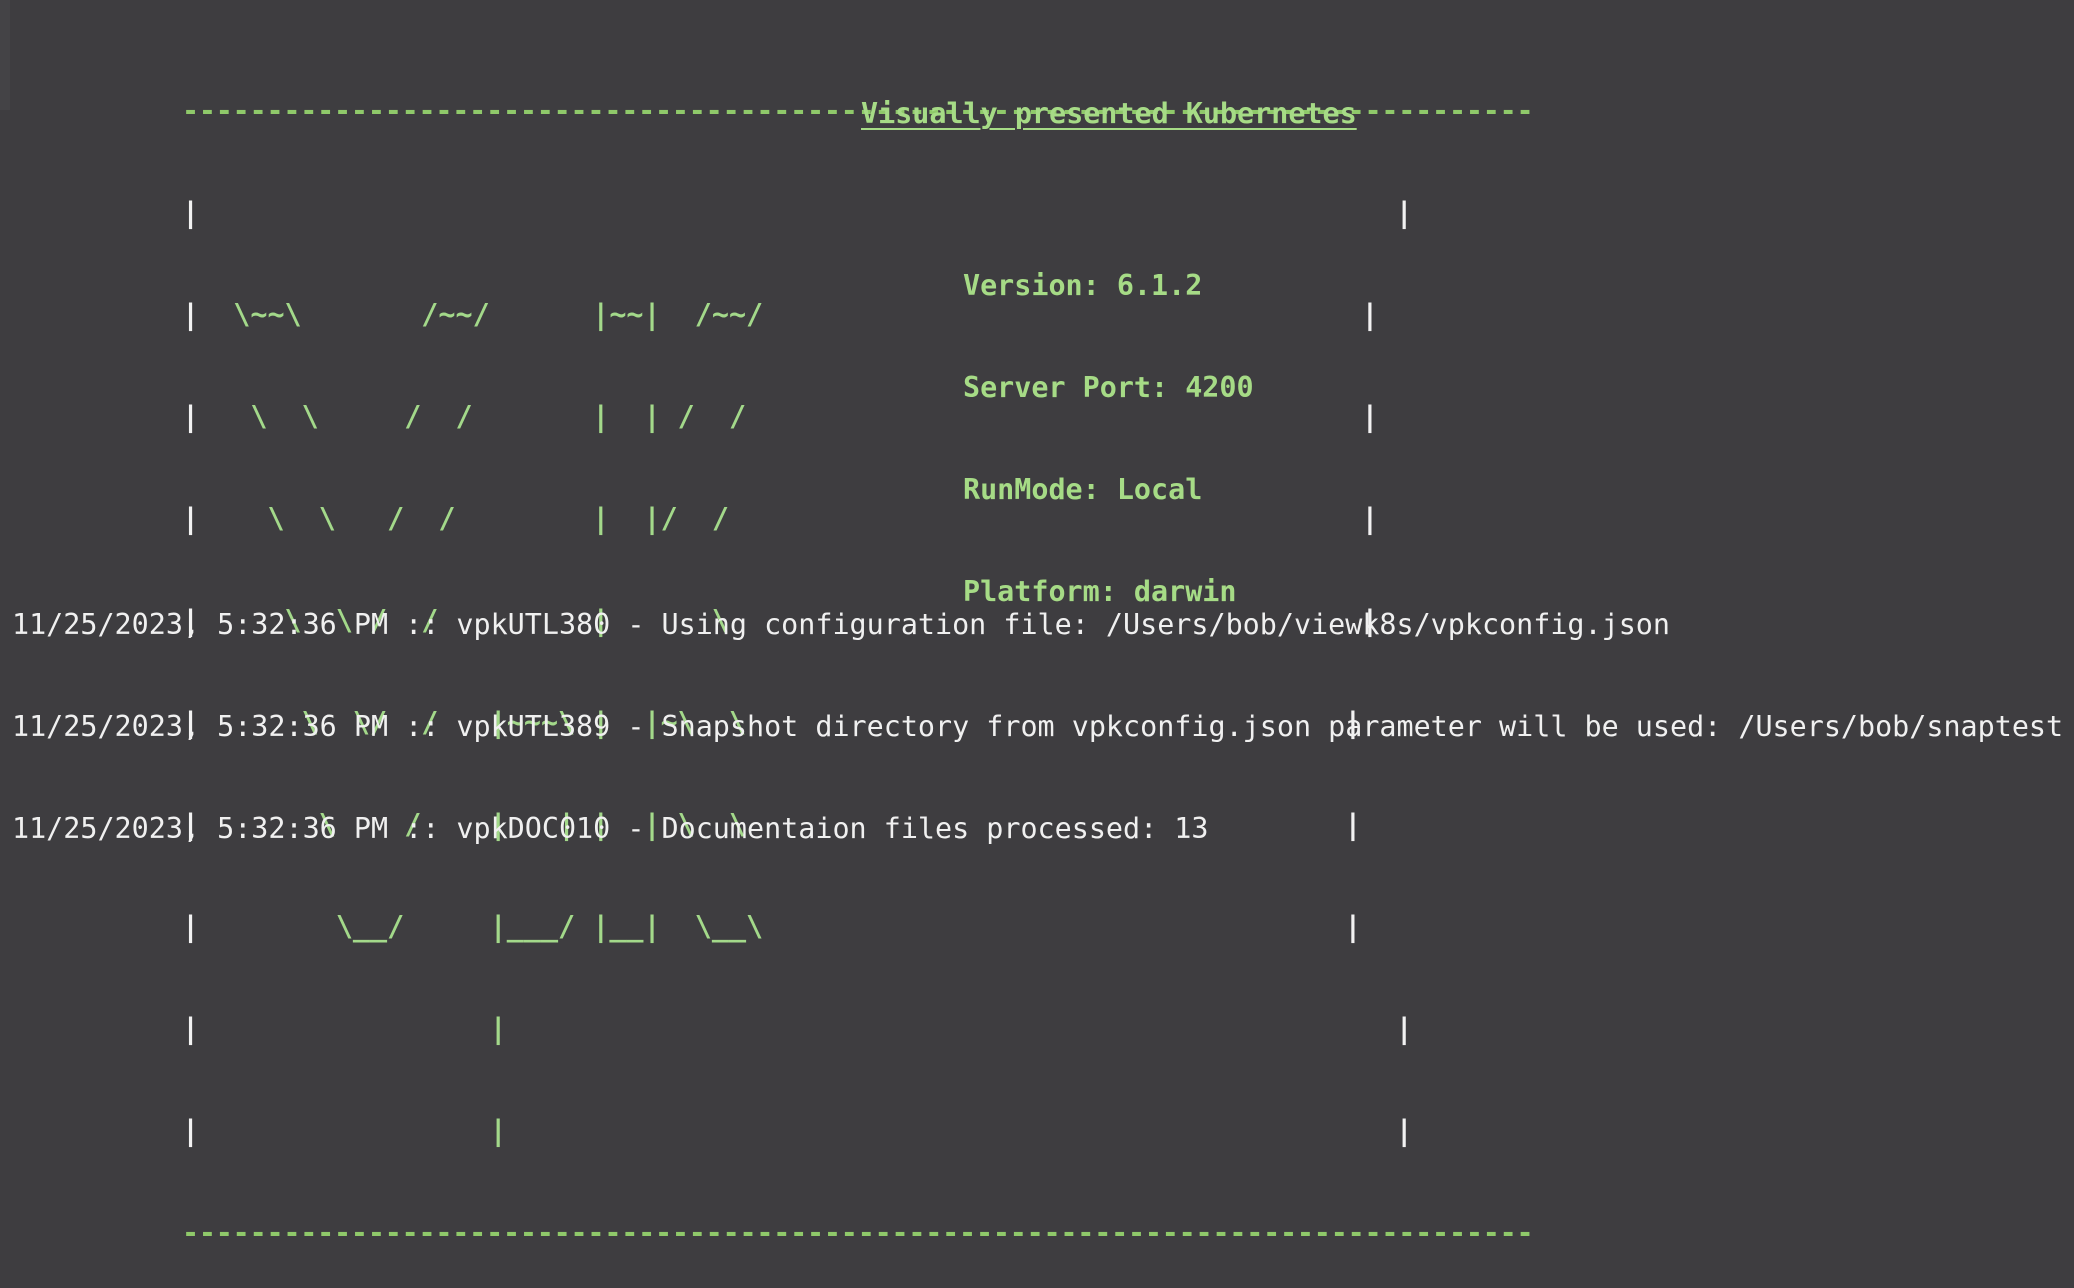  What do you see at coordinates (1083, 489) in the screenshot?
I see `run-mode-text: RunMode: Local` at bounding box center [1083, 489].